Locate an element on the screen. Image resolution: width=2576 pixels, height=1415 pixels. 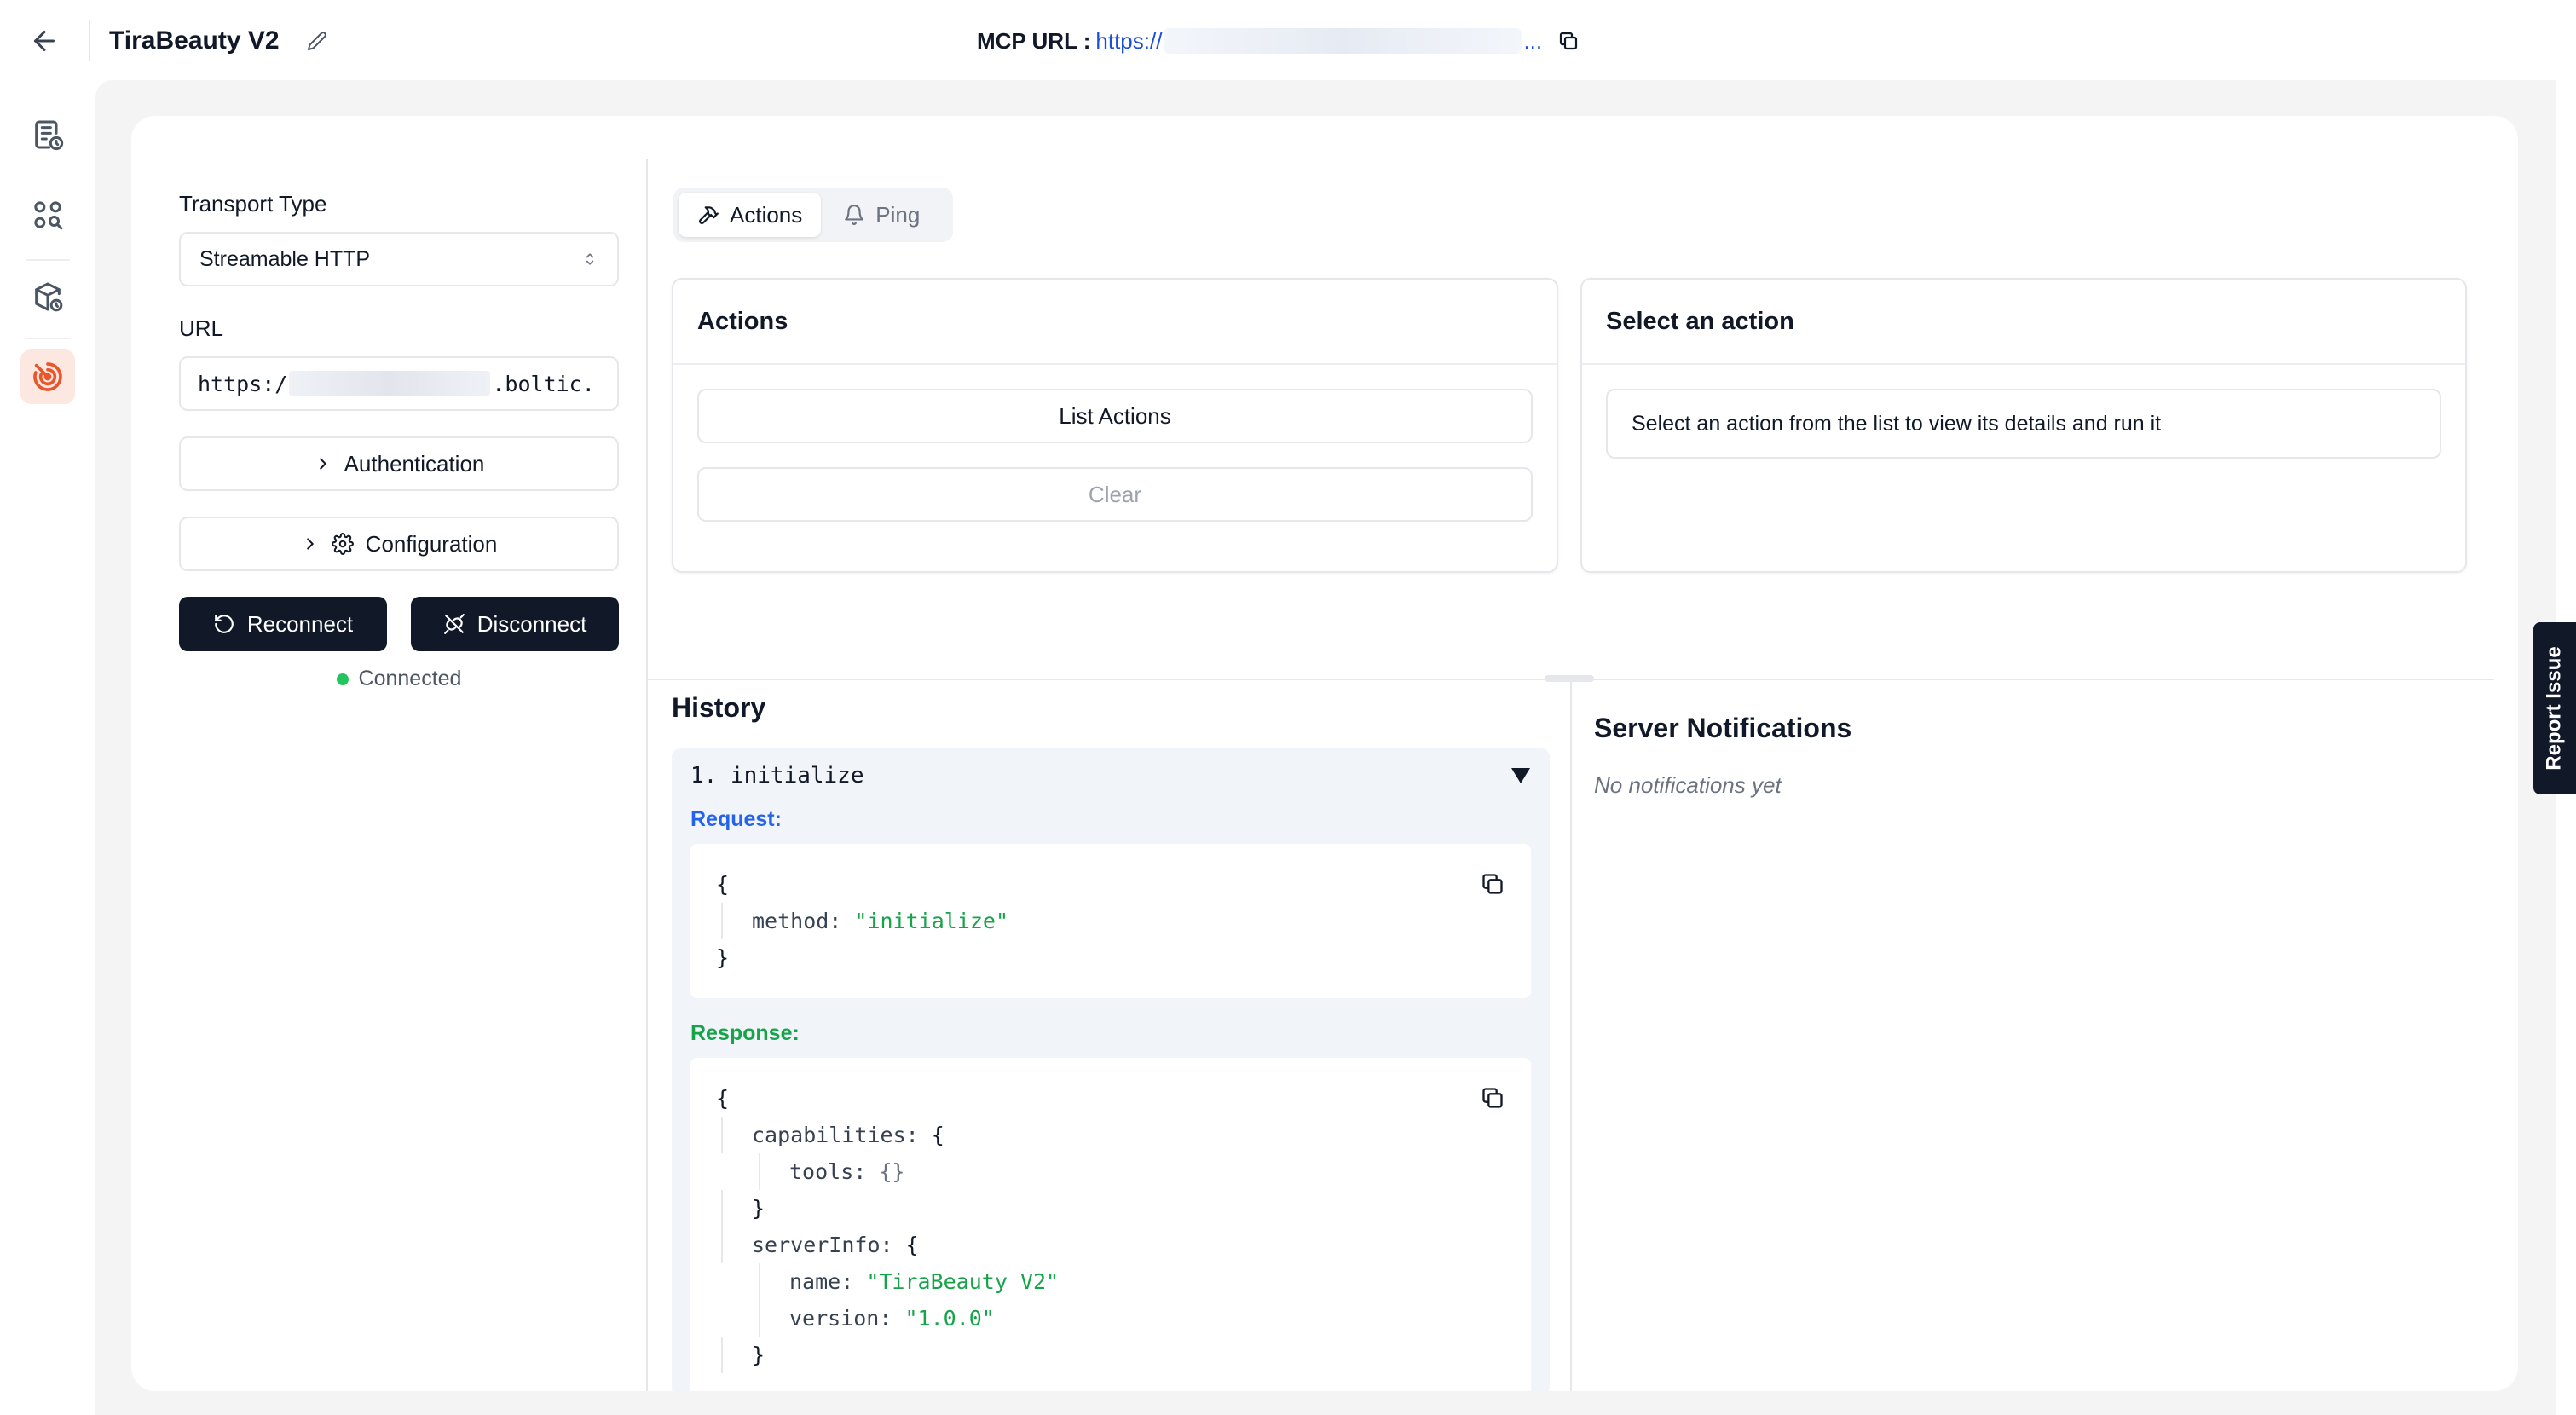
tab-actions: Actions is located at coordinates (750, 215).